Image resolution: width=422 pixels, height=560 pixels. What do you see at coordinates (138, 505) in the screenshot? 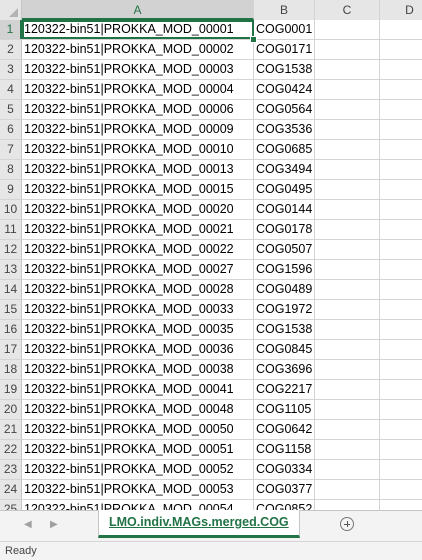
I see `cell-a: 120322-bin51|PROKKA_MOD_00054` at bounding box center [138, 505].